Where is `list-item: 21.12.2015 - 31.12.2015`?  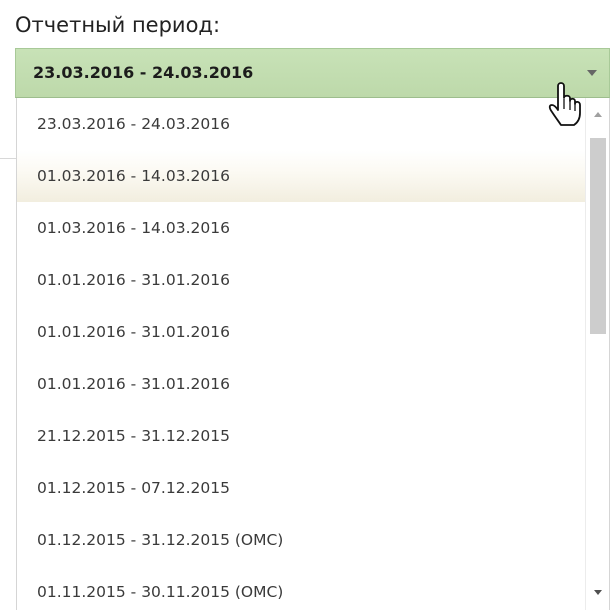 list-item: 21.12.2015 - 31.12.2015 is located at coordinates (301, 436).